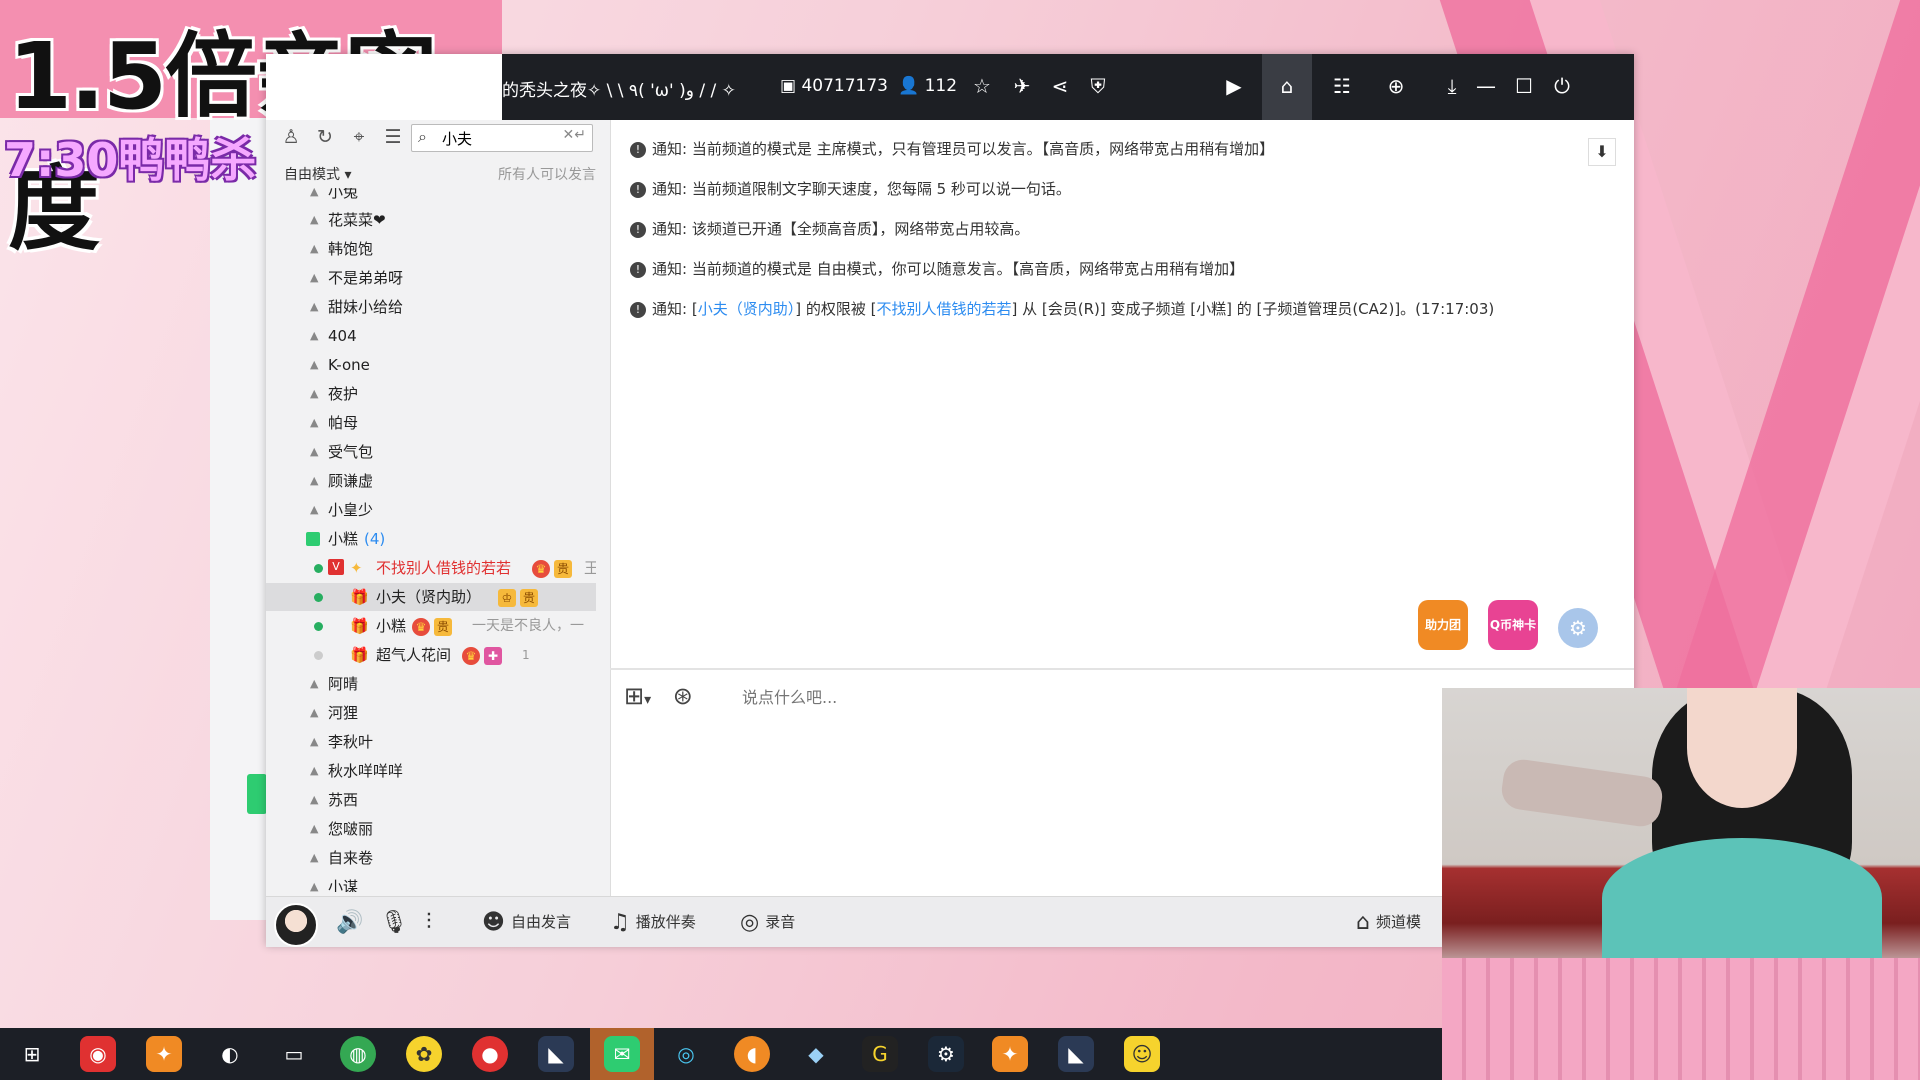 Image resolution: width=1920 pixels, height=1080 pixels. What do you see at coordinates (752, 1054) in the screenshot?
I see `orange-app-icon: ◖` at bounding box center [752, 1054].